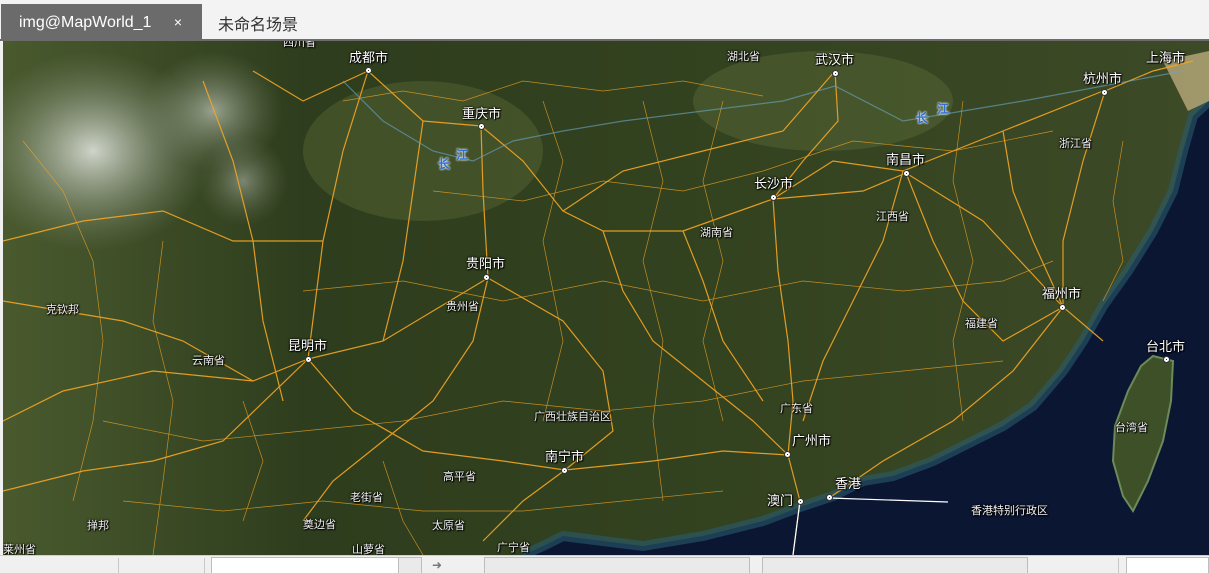 The image size is (1209, 573). What do you see at coordinates (835, 59) in the screenshot?
I see `city-label: 武汉市` at bounding box center [835, 59].